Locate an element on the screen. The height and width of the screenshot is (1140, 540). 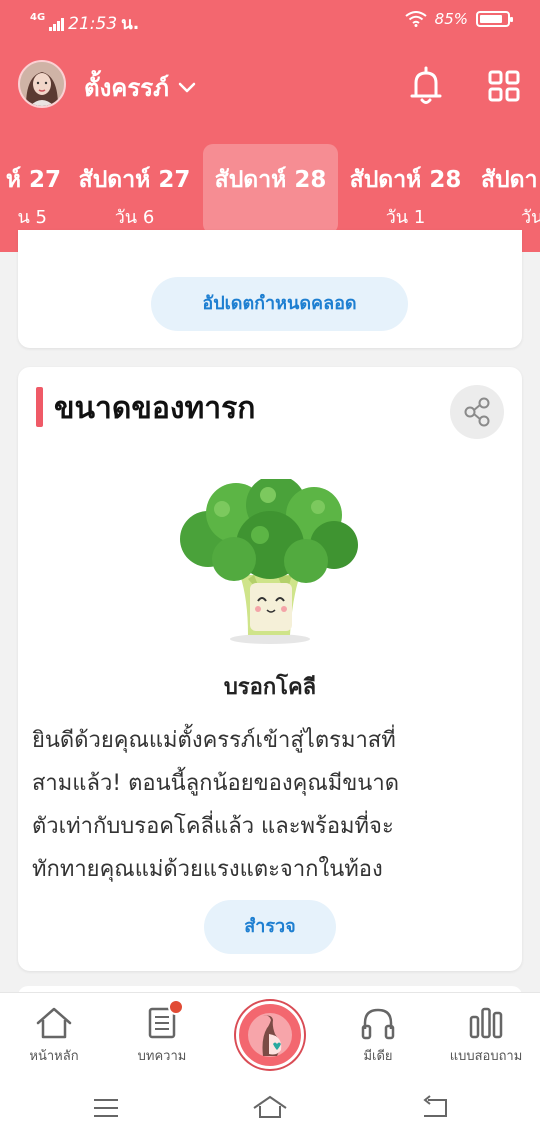
broccoli-illustration is located at coordinates (269, 561).